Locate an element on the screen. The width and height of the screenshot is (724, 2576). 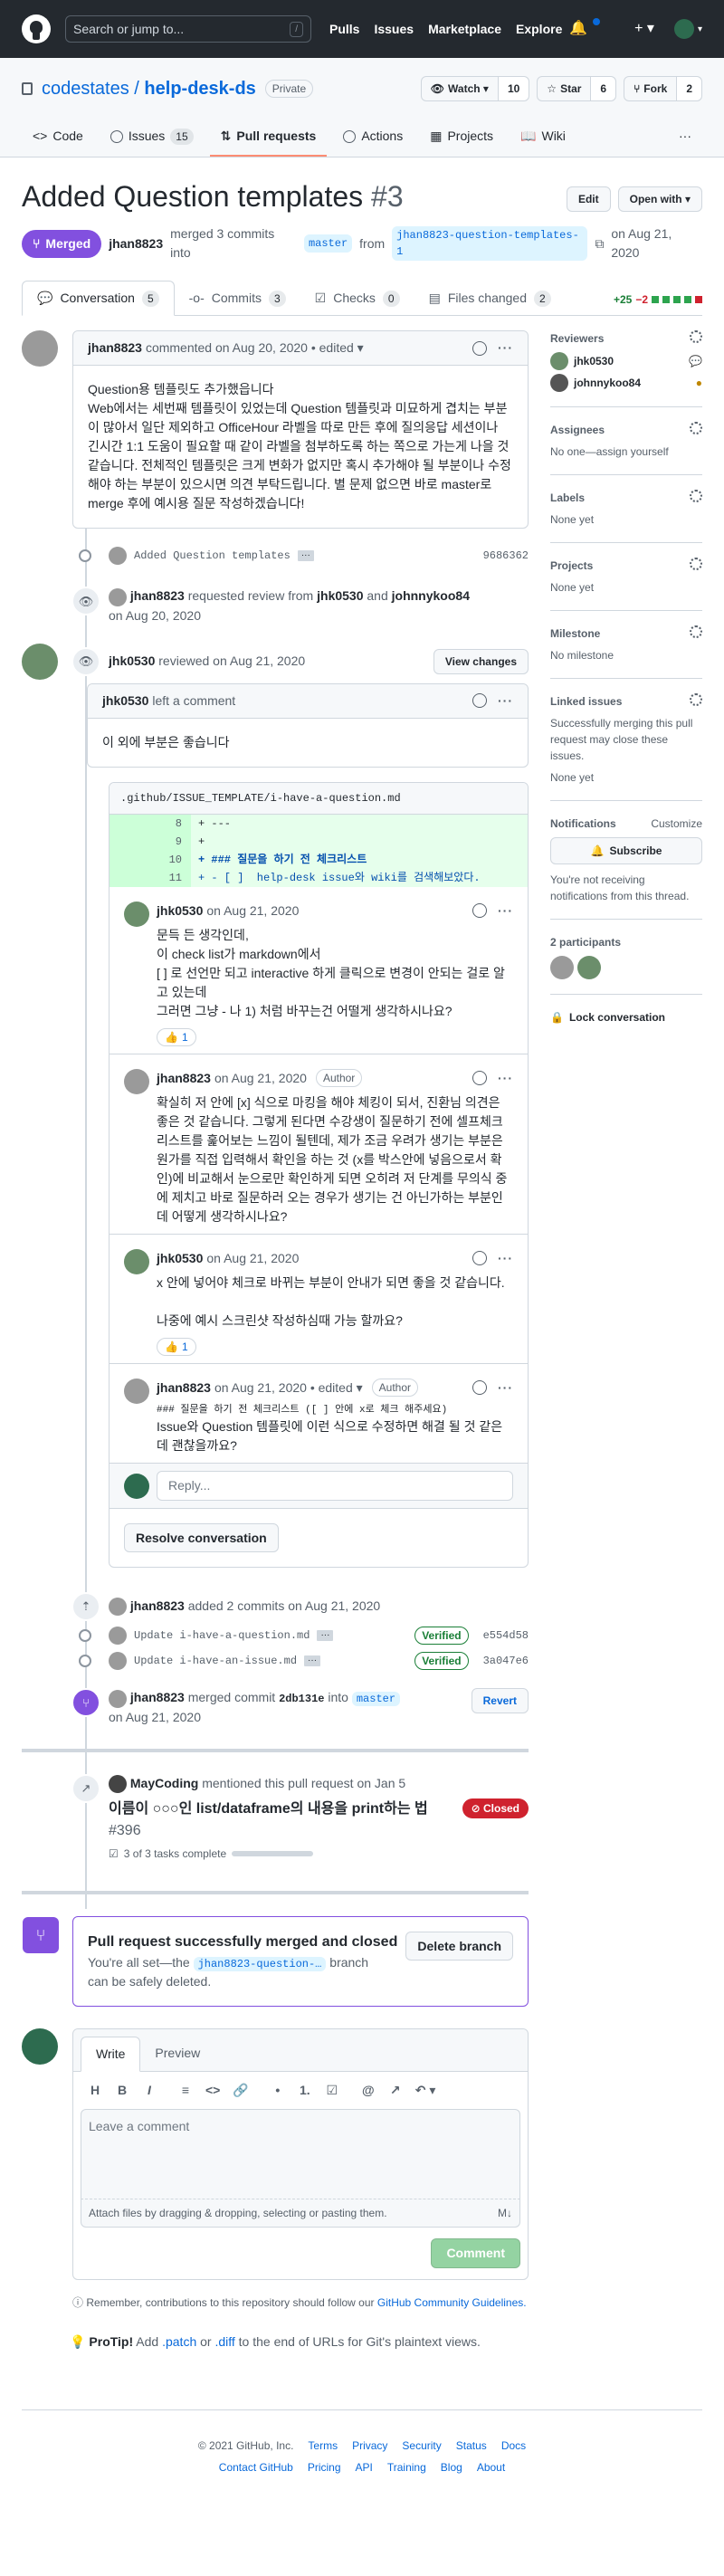
tab-write: Write is located at coordinates (111, 2055).